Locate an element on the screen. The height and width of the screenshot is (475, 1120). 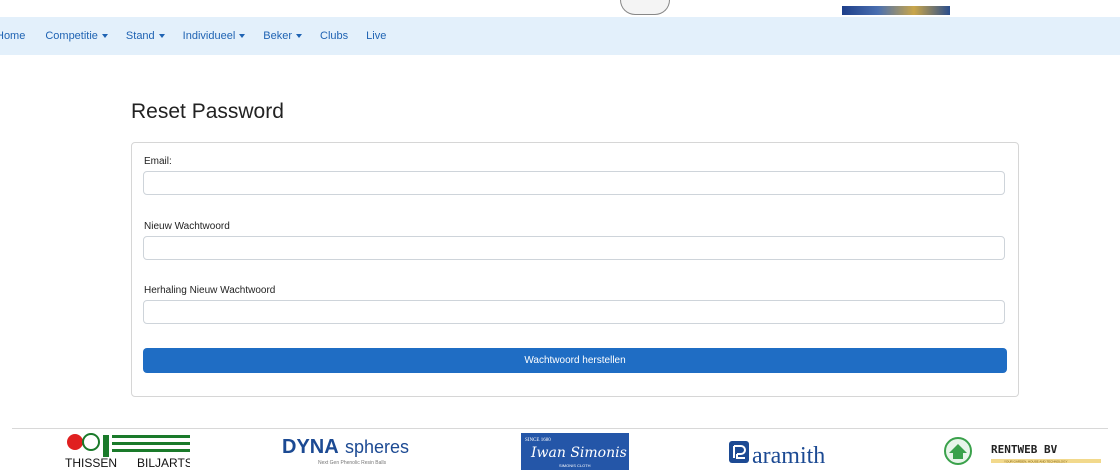
simonis-cloth: SIMONIS CLOTH is located at coordinates (575, 465).